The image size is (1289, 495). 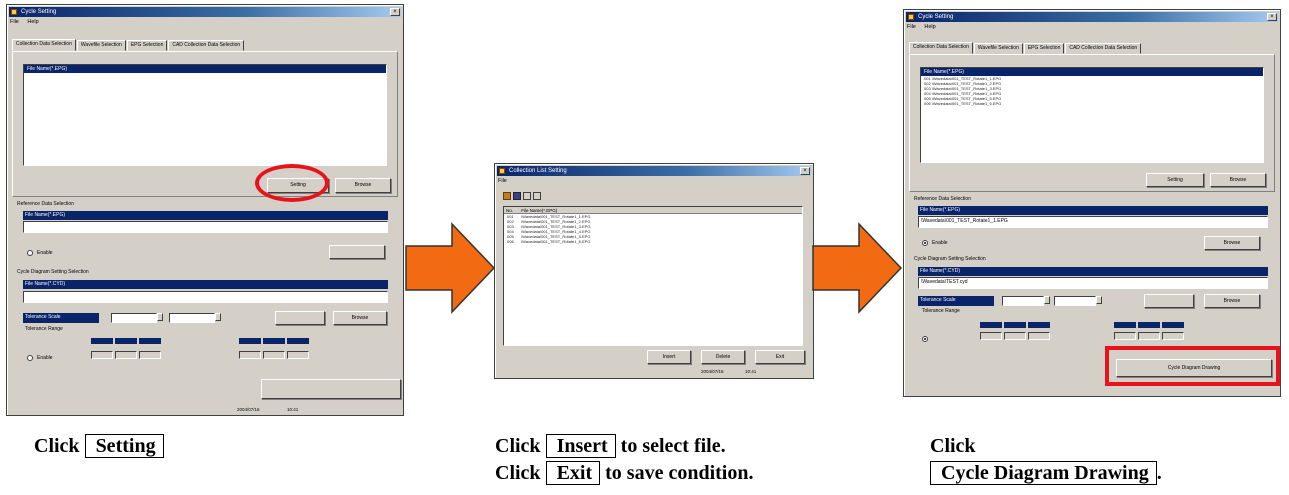 I want to click on exit-button: Exit, so click(x=780, y=357).